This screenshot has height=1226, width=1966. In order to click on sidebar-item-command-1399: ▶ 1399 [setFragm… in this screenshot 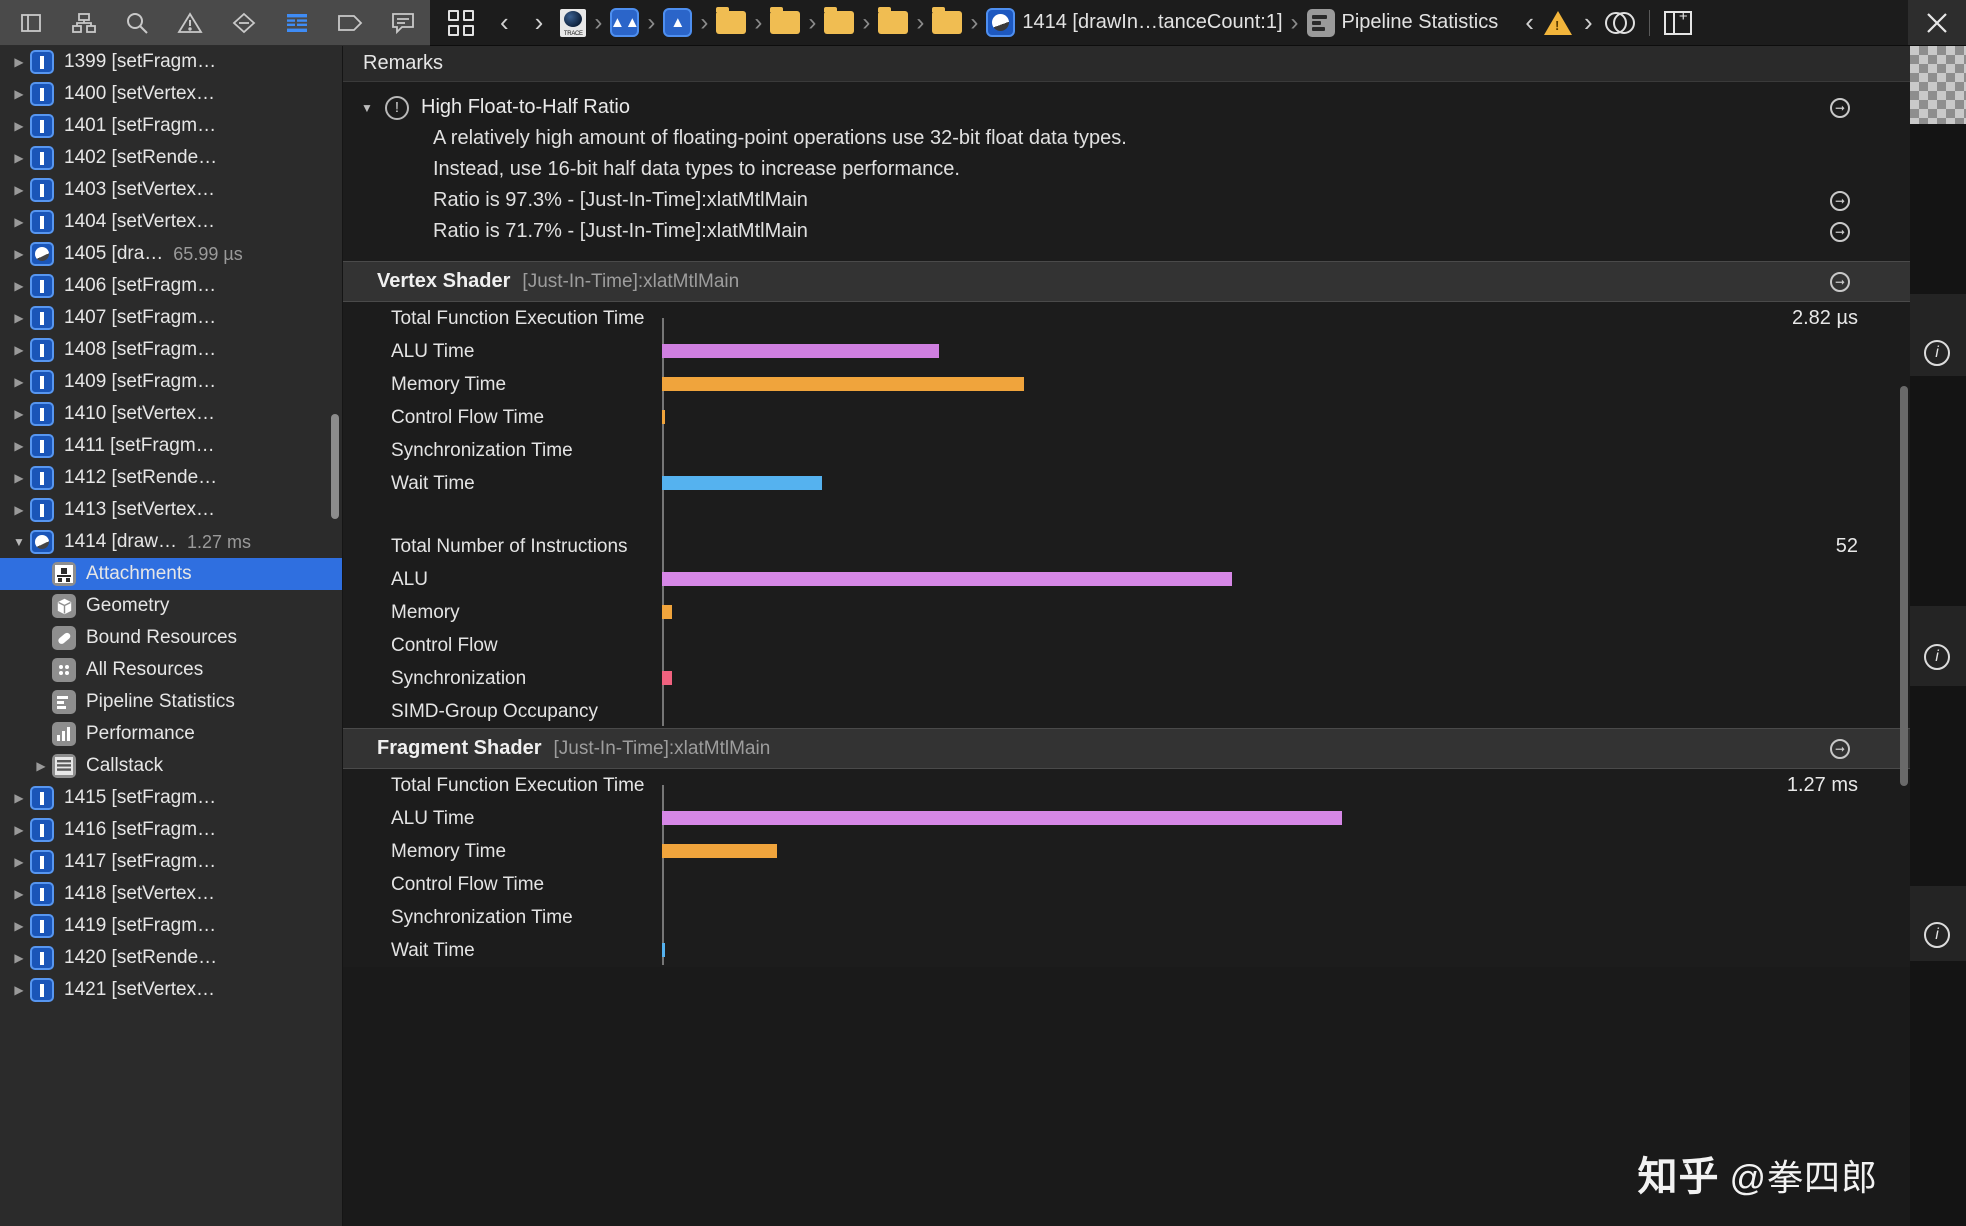, I will do `click(171, 62)`.